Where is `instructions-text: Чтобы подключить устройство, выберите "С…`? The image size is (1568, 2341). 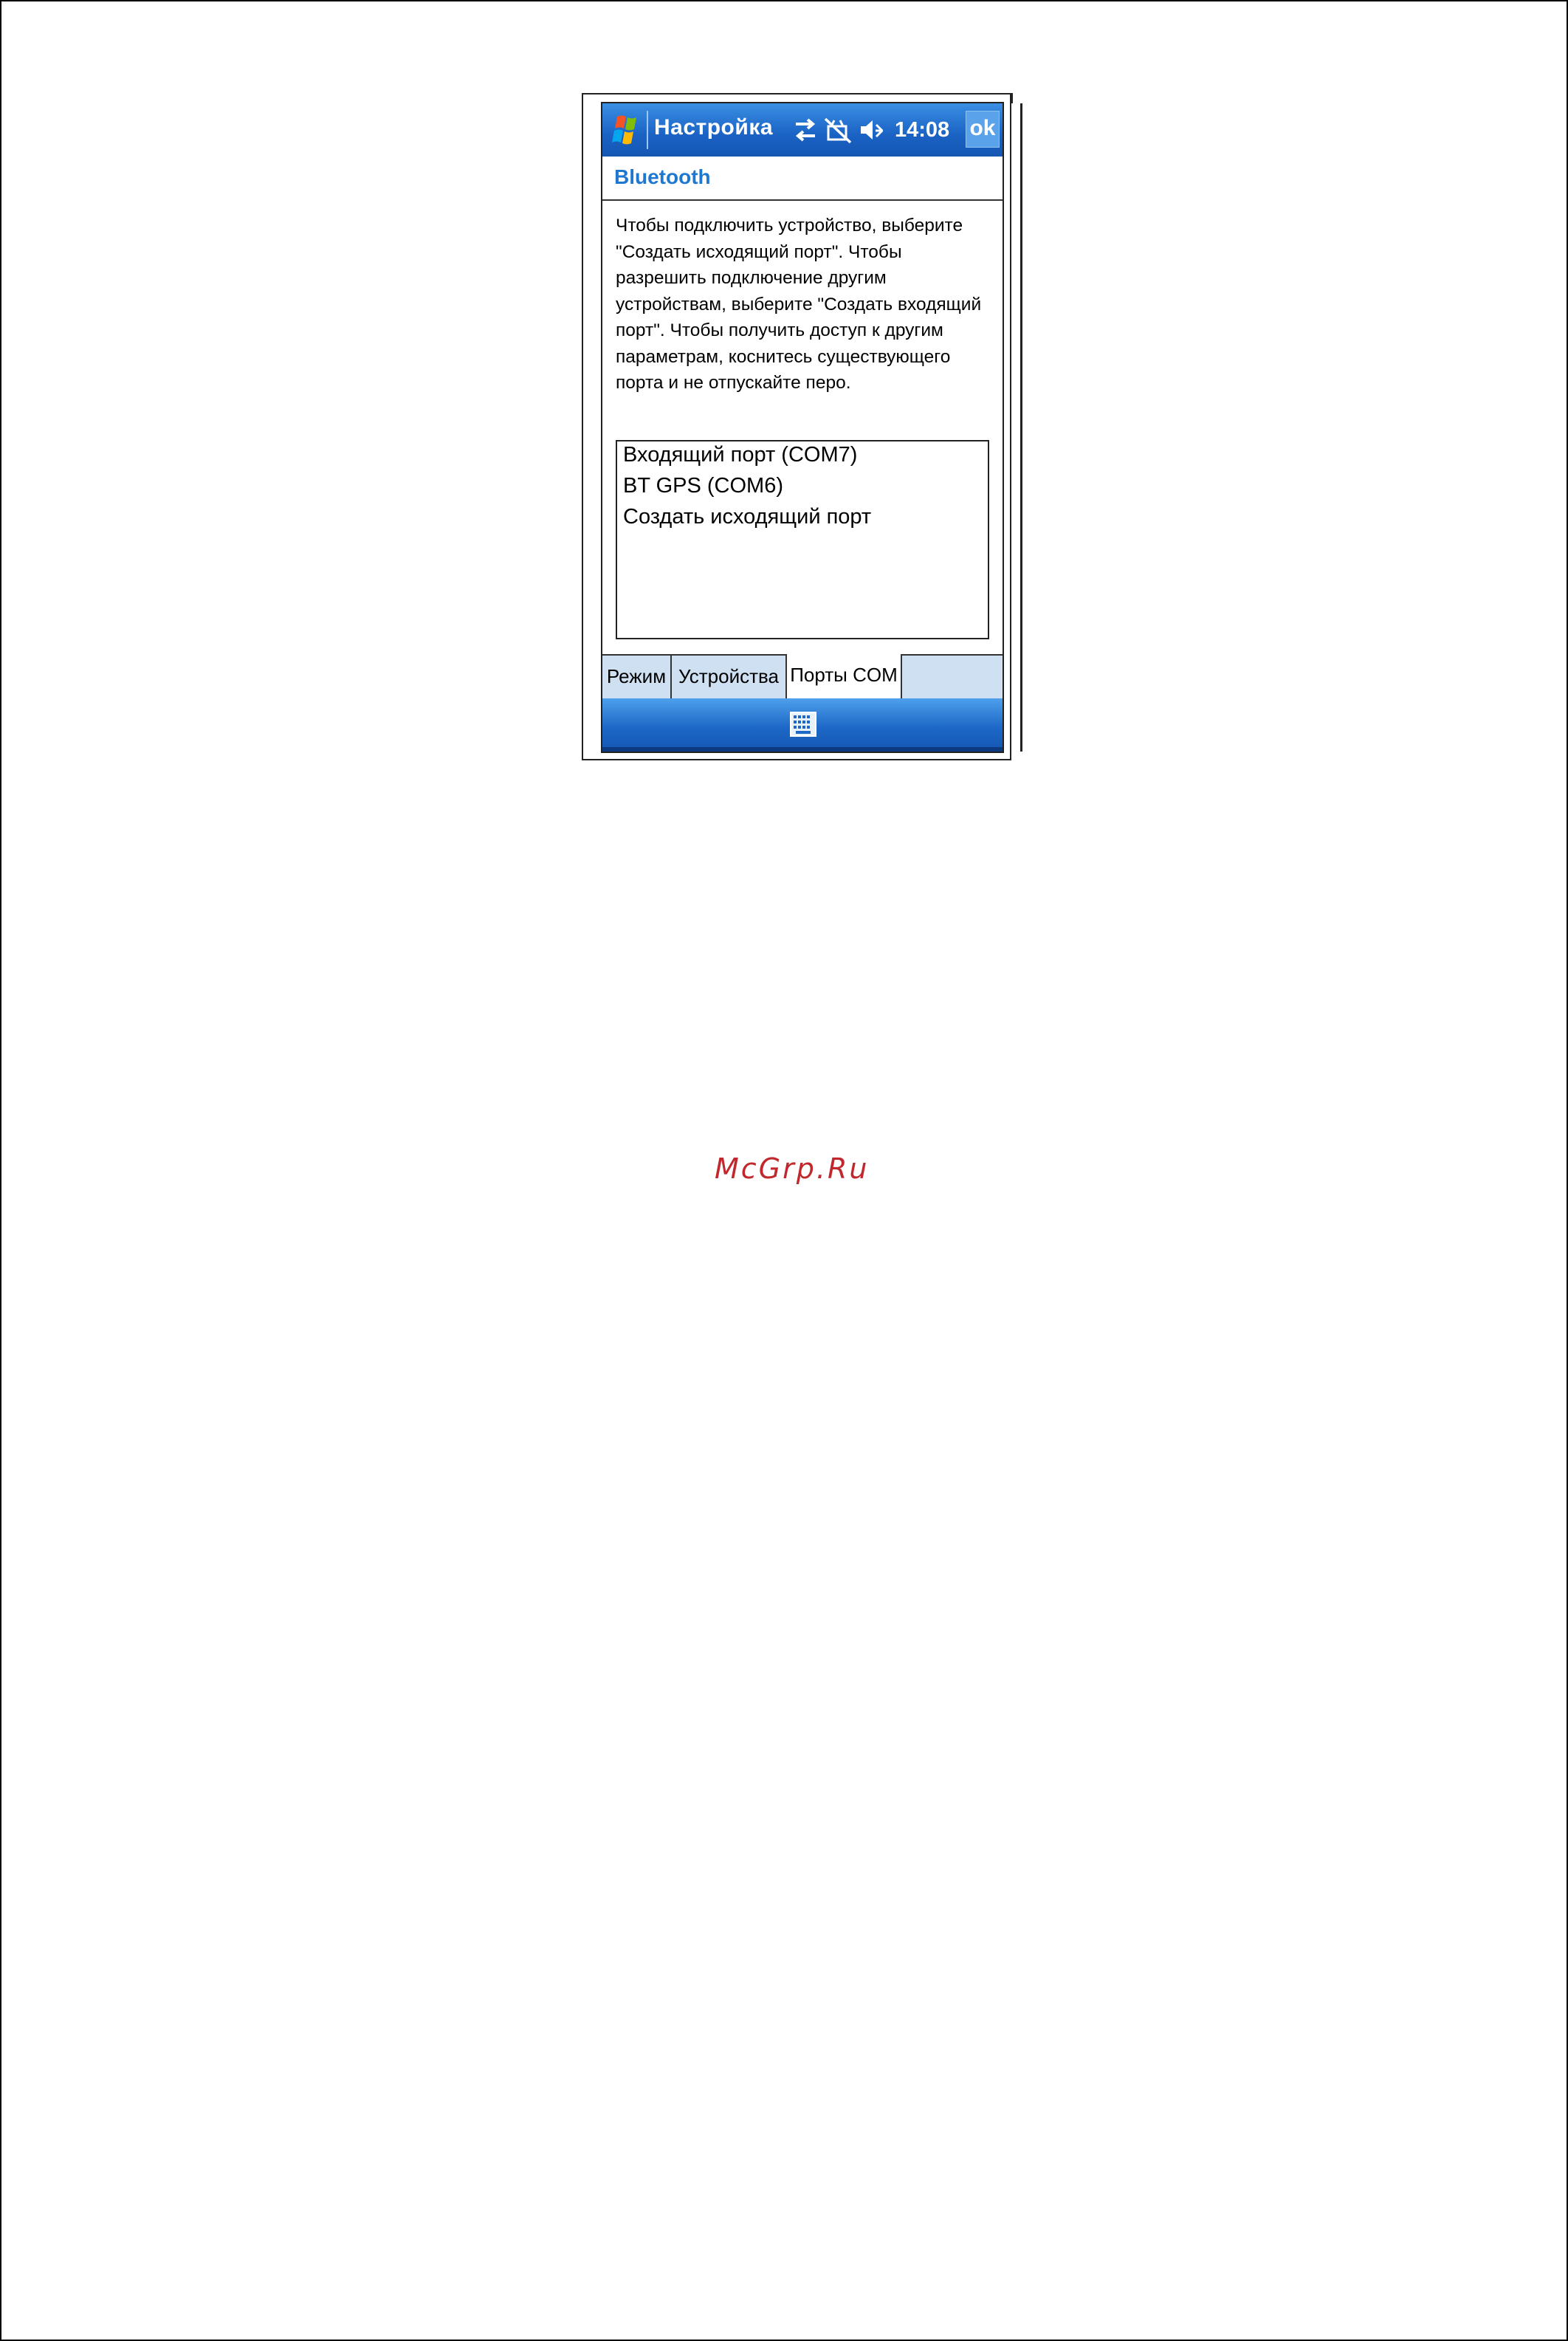
instructions-text: Чтобы подключить устройство, выберите "С… is located at coordinates (799, 304).